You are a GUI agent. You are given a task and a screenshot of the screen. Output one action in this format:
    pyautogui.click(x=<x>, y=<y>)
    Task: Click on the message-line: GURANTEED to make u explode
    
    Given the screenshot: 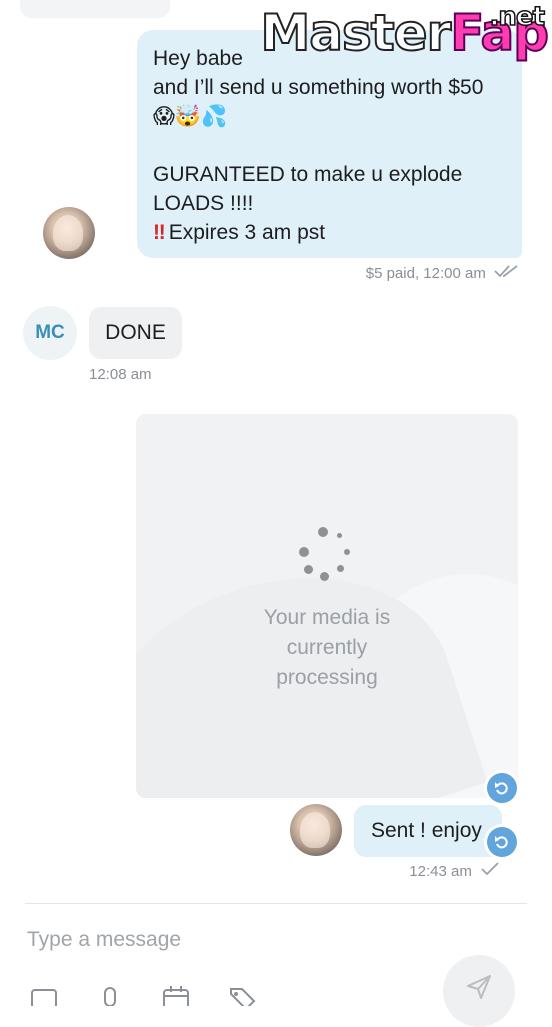 What is the action you would take?
    pyautogui.click(x=308, y=174)
    